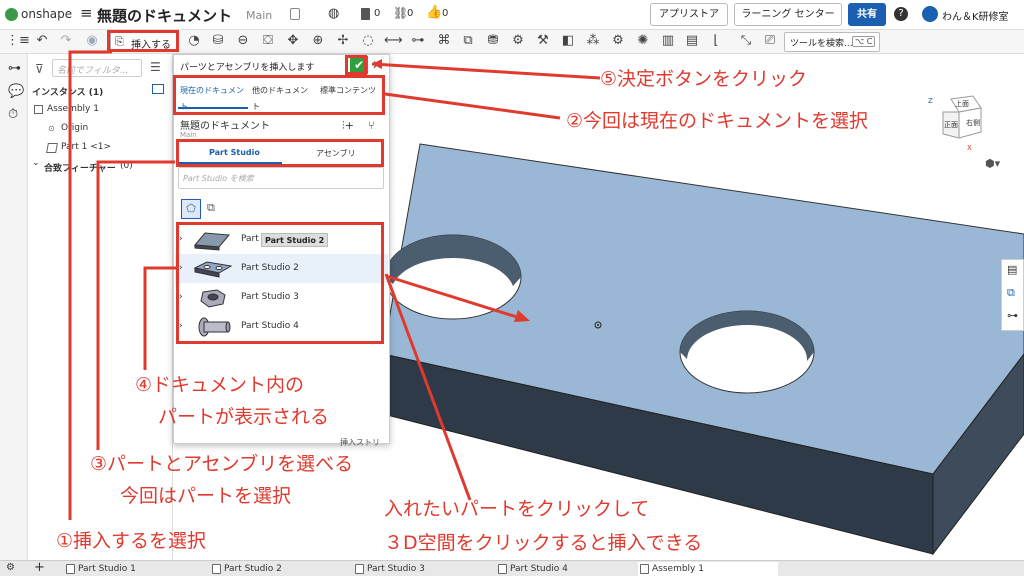 This screenshot has height=577, width=1024. What do you see at coordinates (51, 128) in the screenshot?
I see `origin-icon: ⊙` at bounding box center [51, 128].